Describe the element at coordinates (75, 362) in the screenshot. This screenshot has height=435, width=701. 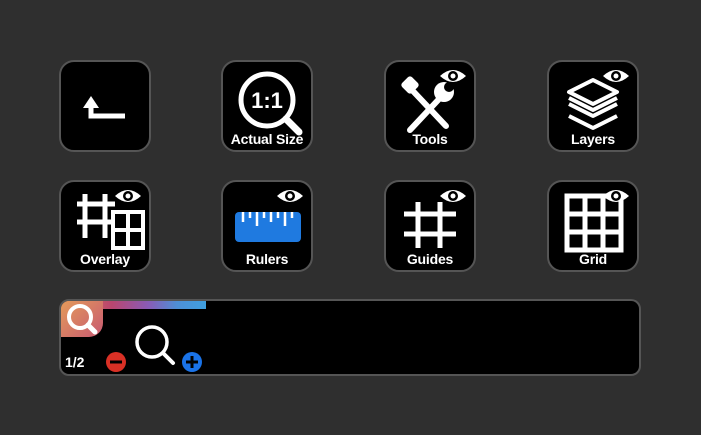
I see `page-indicator: 1/2` at that location.